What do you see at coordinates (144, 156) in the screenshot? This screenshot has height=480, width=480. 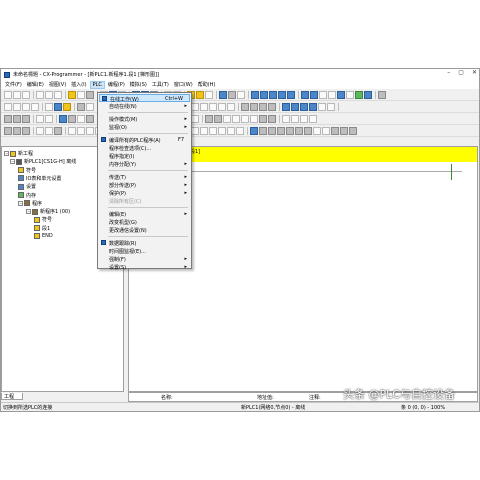 I see `plc-menu-item-8: 程序指定(I)` at bounding box center [144, 156].